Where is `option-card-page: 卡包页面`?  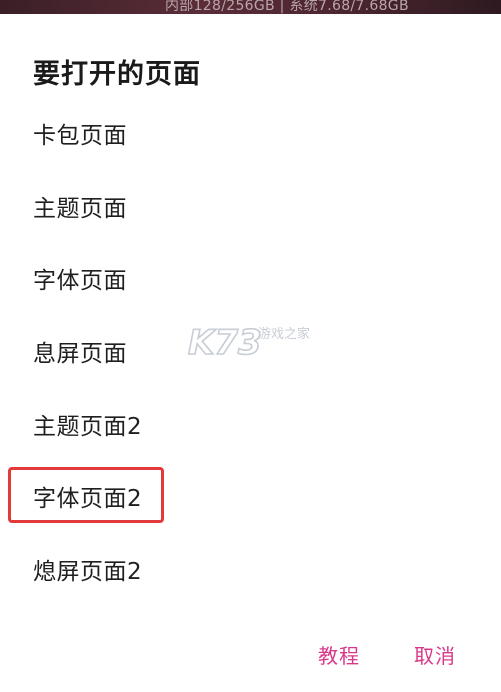
option-card-page: 卡包页面 is located at coordinates (80, 136).